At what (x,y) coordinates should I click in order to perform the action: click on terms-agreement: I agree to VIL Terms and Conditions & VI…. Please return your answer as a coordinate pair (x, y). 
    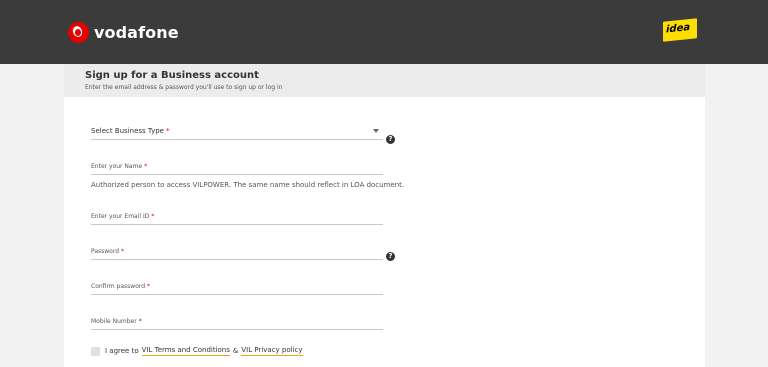
    Looking at the image, I should click on (198, 351).